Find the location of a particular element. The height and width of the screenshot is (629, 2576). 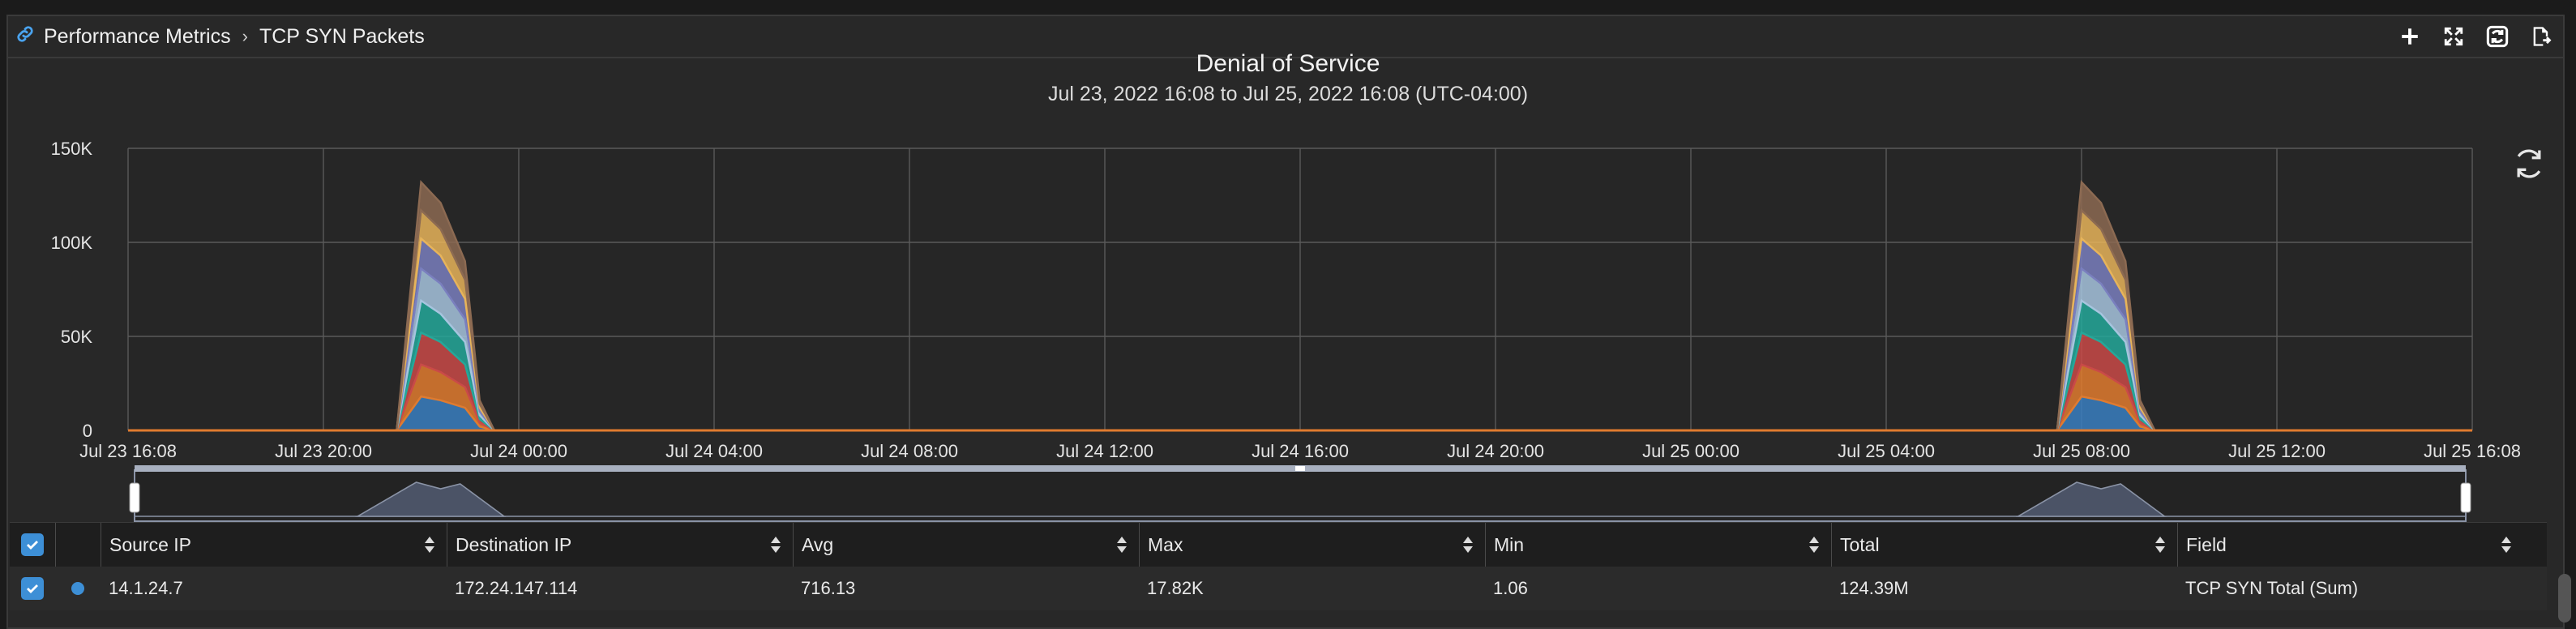

column-header-avg: Avg is located at coordinates (966, 545).